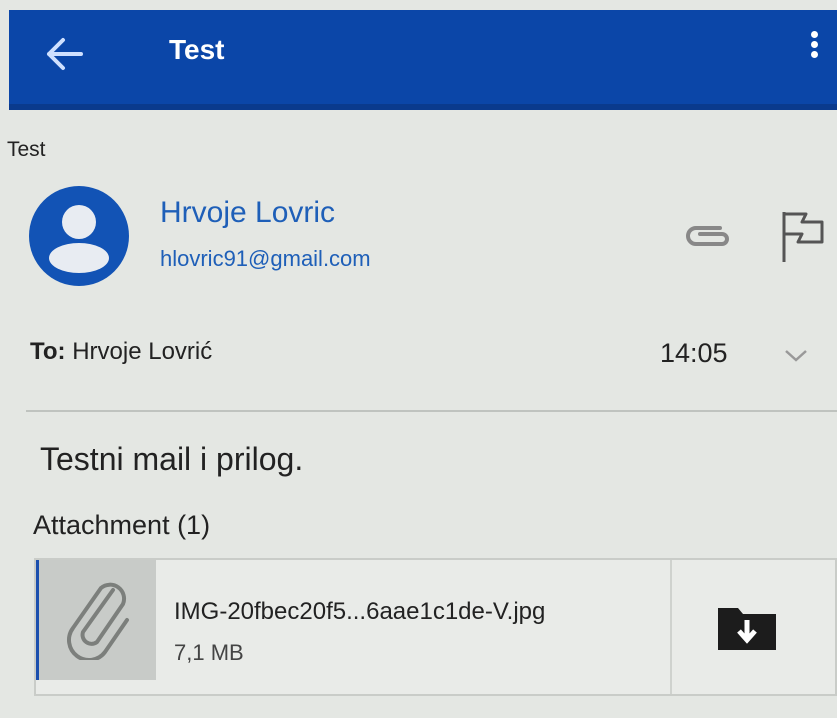 This screenshot has height=718, width=837. What do you see at coordinates (265, 259) in the screenshot?
I see `sender-email: hlovric91@gmail.com` at bounding box center [265, 259].